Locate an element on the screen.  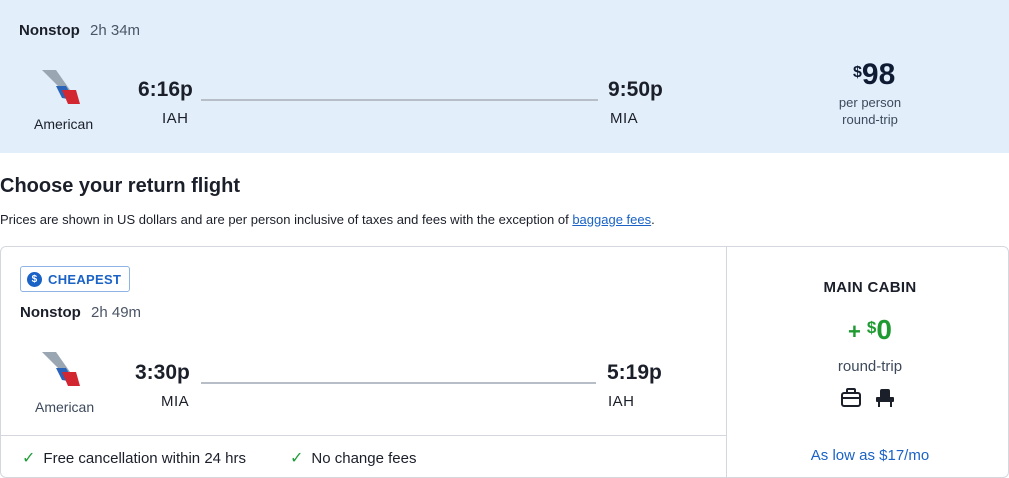
outbound-stops: Nonstop is located at coordinates (49, 30).